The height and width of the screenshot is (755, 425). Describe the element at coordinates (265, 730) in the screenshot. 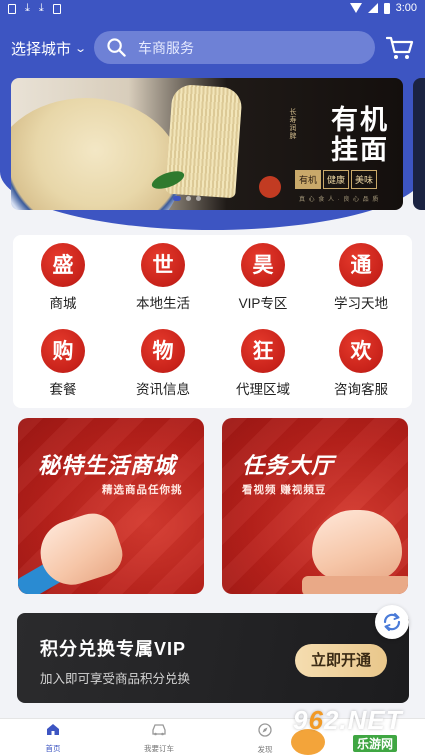

I see `compass-icon` at that location.